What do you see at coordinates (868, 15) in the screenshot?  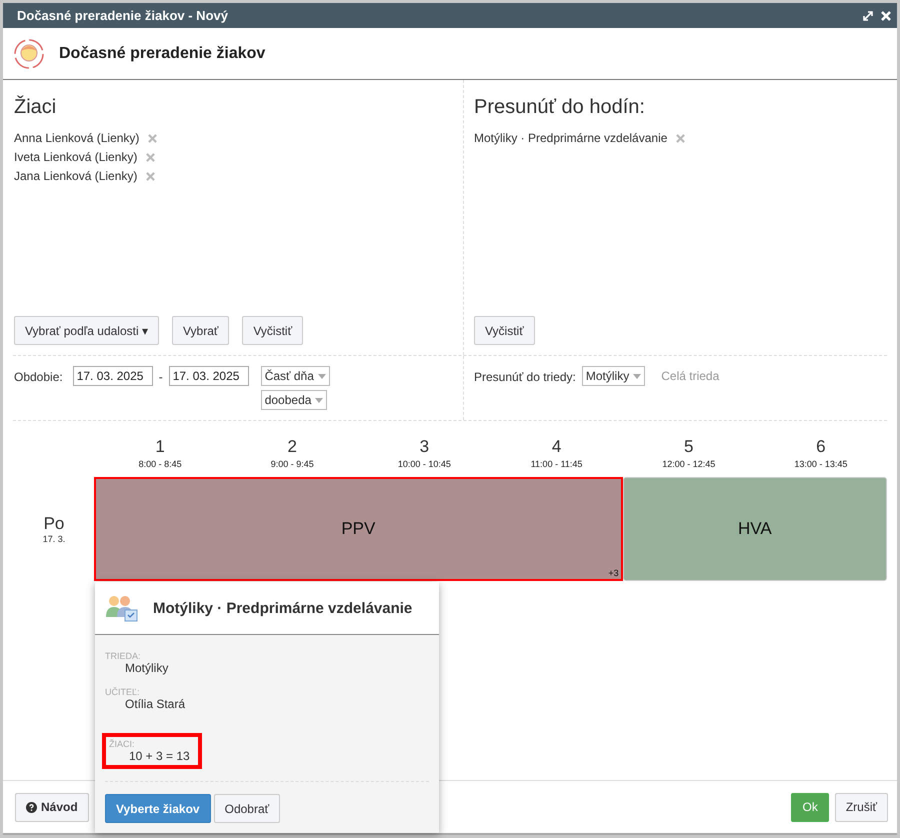 I see `expand-icon` at bounding box center [868, 15].